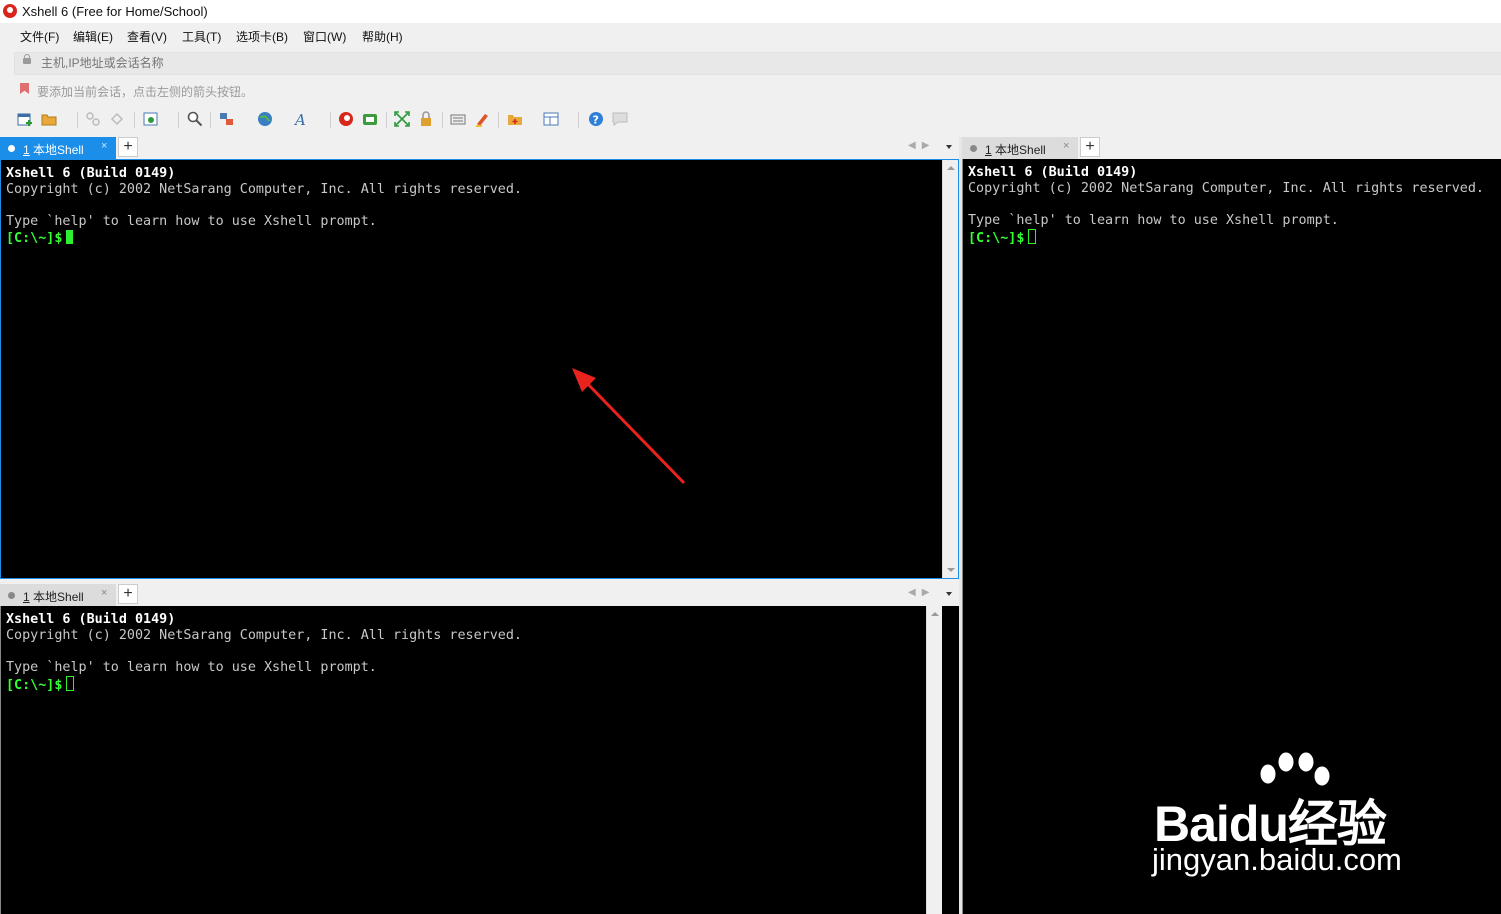 The image size is (1501, 914). Describe the element at coordinates (265, 119) in the screenshot. I see `globe-icon` at that location.